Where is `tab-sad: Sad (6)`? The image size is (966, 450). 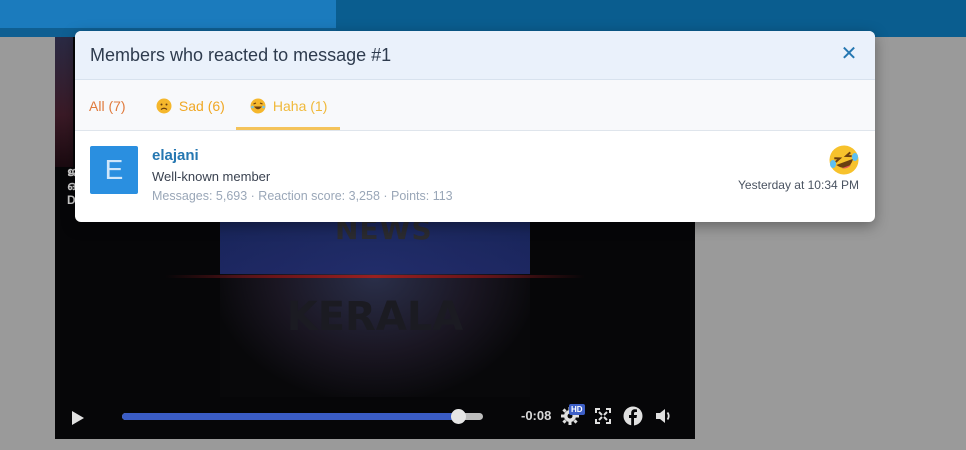 tab-sad: Sad (6) is located at coordinates (190, 105).